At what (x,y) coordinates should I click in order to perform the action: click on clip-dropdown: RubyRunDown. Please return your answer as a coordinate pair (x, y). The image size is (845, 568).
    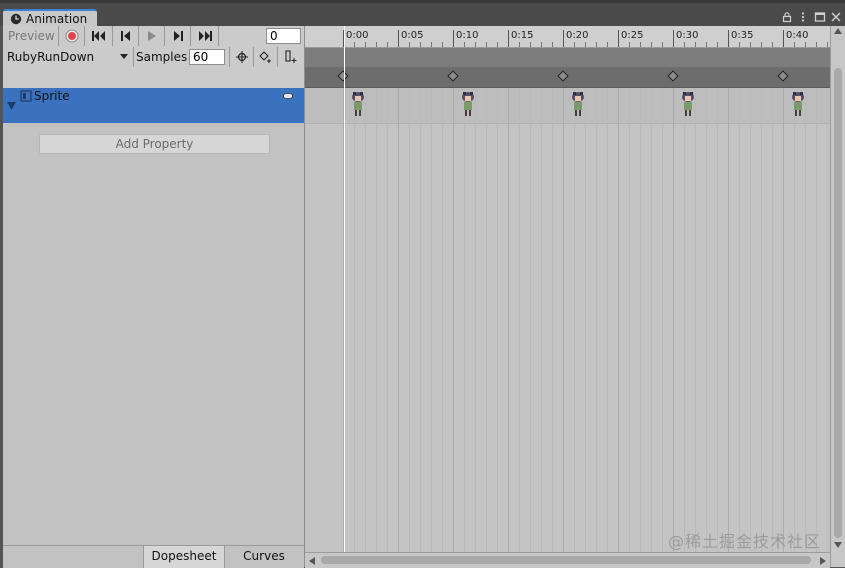
    Looking at the image, I should click on (68, 57).